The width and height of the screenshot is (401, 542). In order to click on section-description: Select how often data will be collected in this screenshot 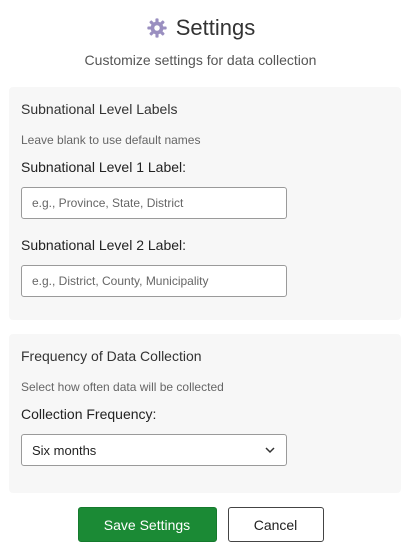, I will do `click(122, 387)`.